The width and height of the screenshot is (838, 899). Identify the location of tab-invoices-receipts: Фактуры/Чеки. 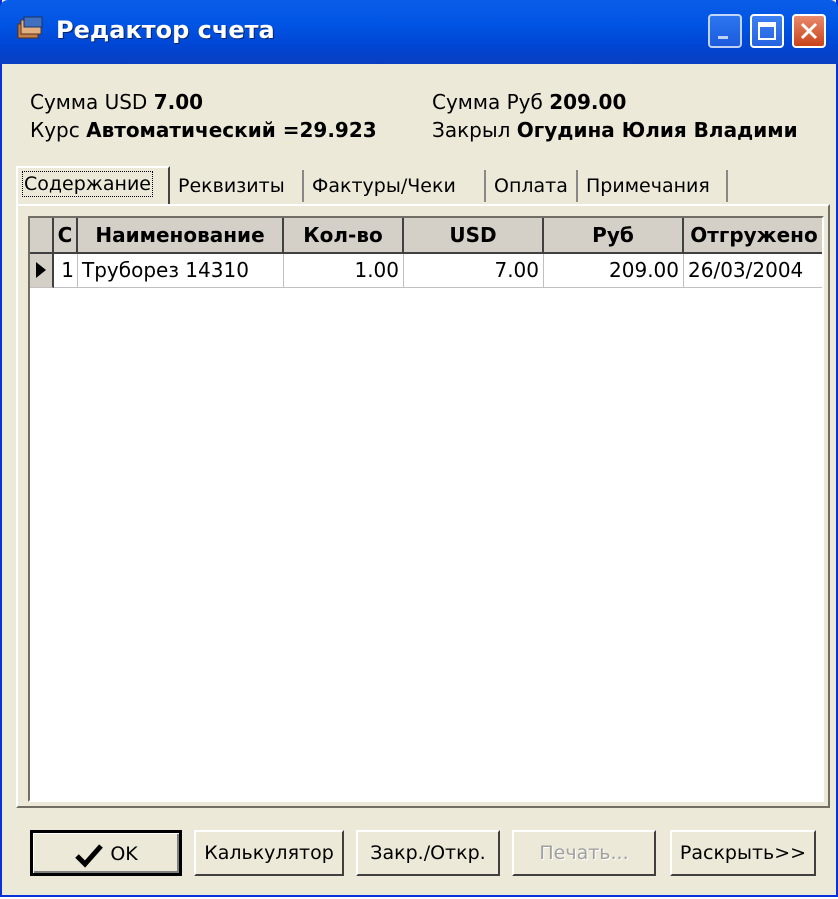
(396, 186).